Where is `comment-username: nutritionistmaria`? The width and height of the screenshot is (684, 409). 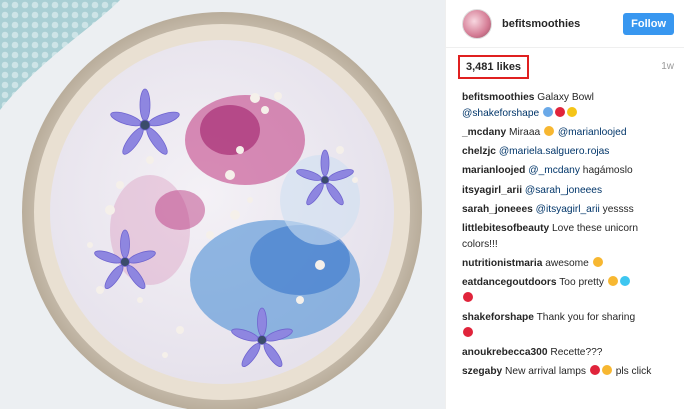 comment-username: nutritionistmaria is located at coordinates (502, 263).